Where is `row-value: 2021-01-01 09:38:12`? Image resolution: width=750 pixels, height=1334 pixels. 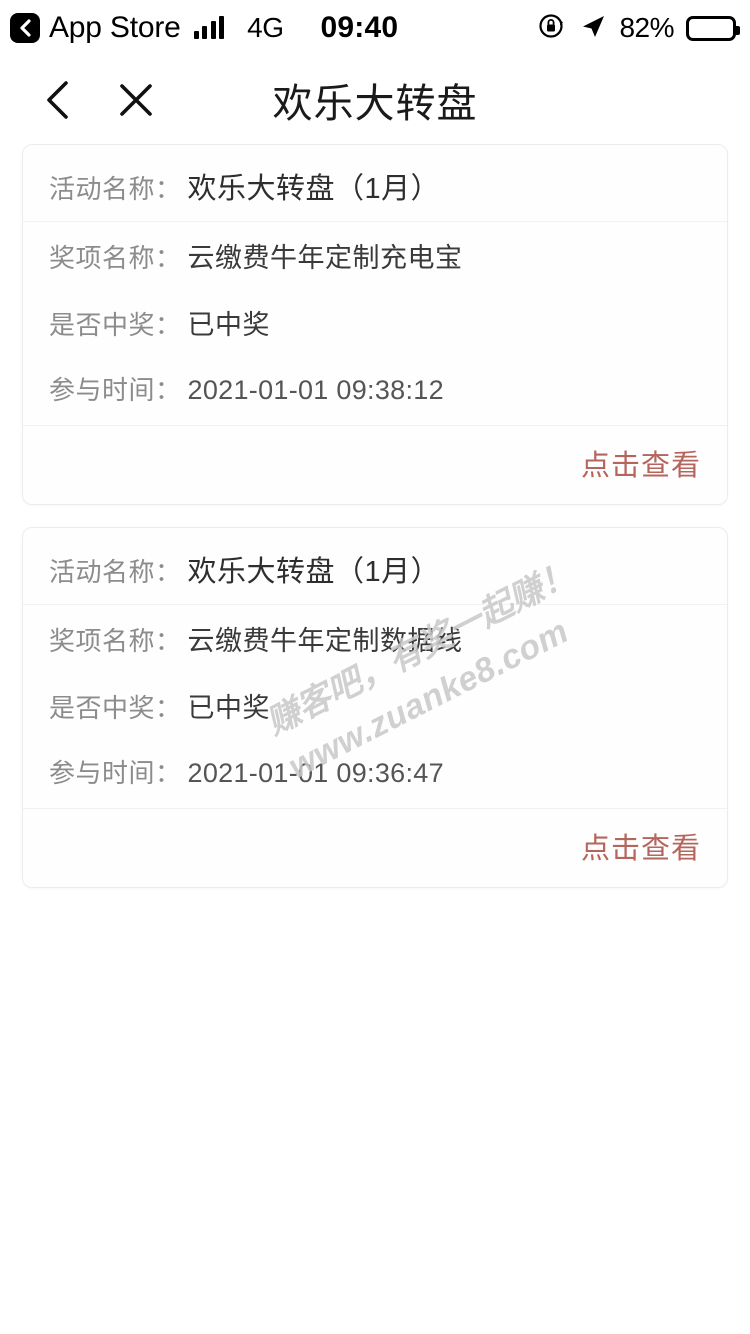 row-value: 2021-01-01 09:38:12 is located at coordinates (315, 390).